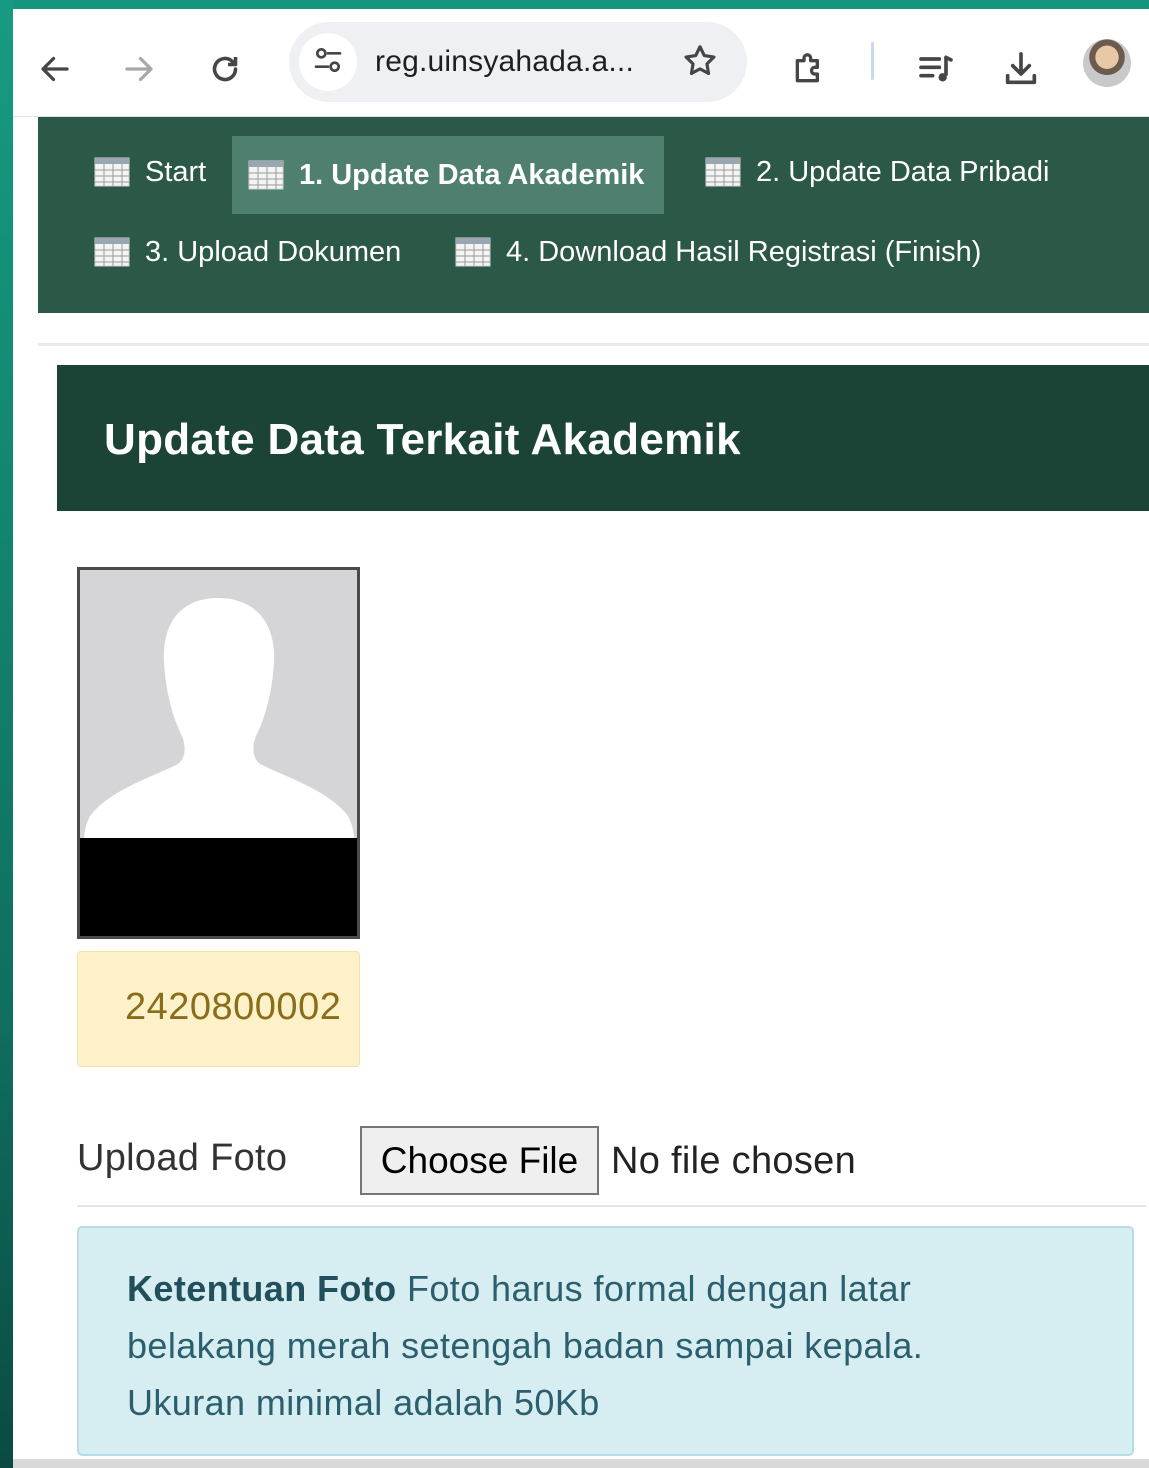  What do you see at coordinates (593, 344) in the screenshot?
I see `divider` at bounding box center [593, 344].